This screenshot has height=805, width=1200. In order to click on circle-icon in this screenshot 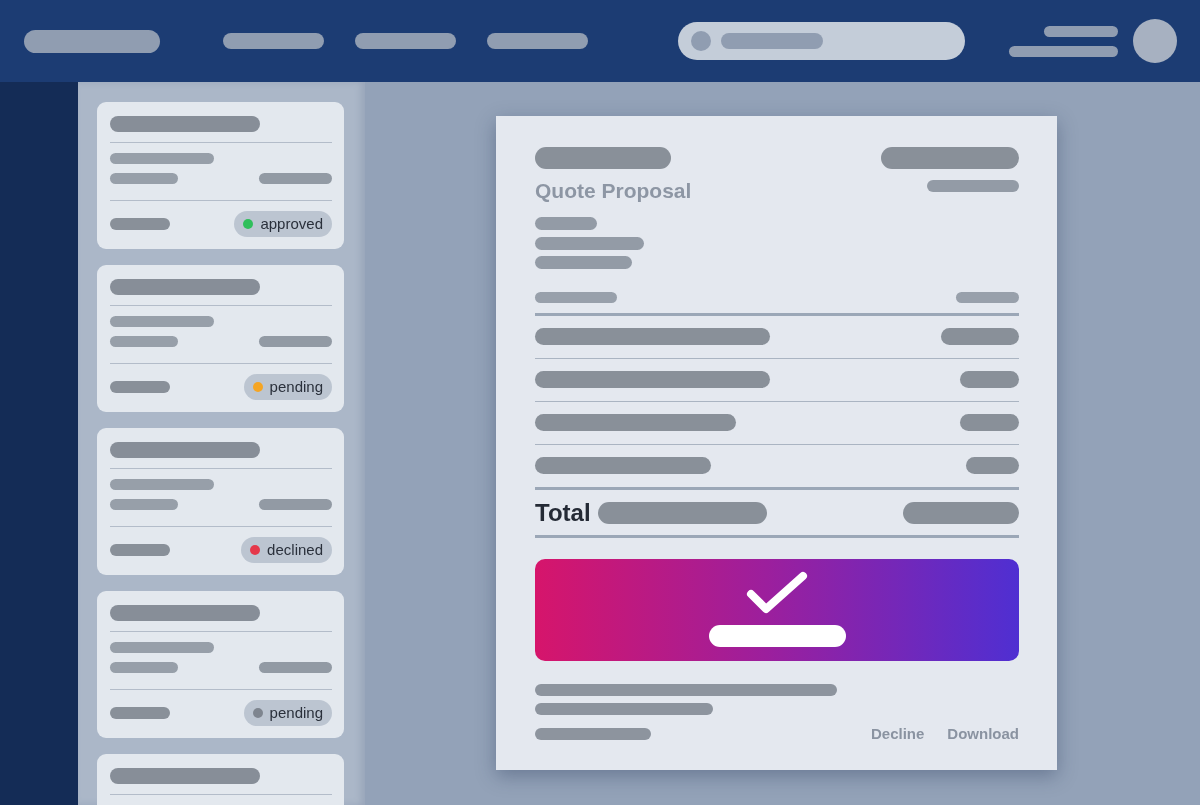, I will do `click(701, 41)`.